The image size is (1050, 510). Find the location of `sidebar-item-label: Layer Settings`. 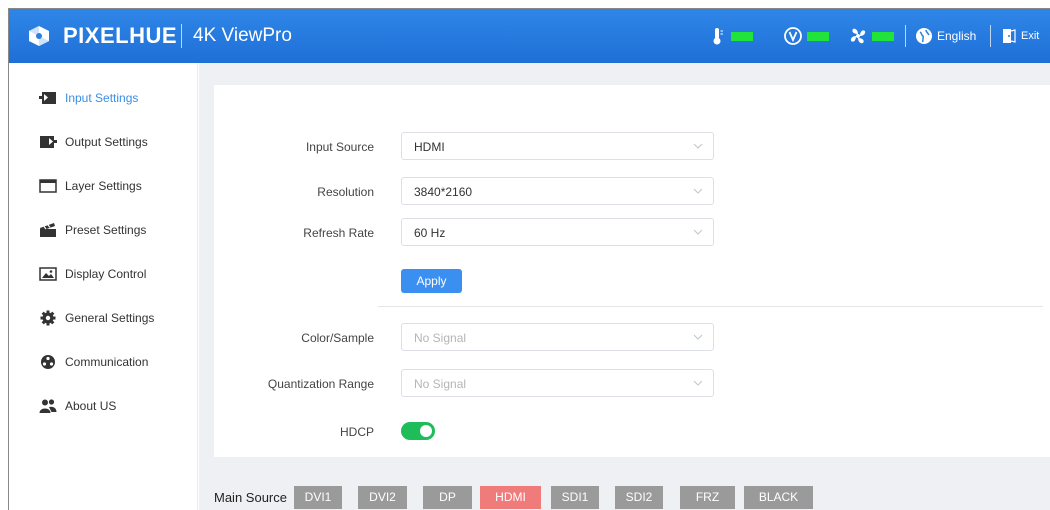

sidebar-item-label: Layer Settings is located at coordinates (103, 186).